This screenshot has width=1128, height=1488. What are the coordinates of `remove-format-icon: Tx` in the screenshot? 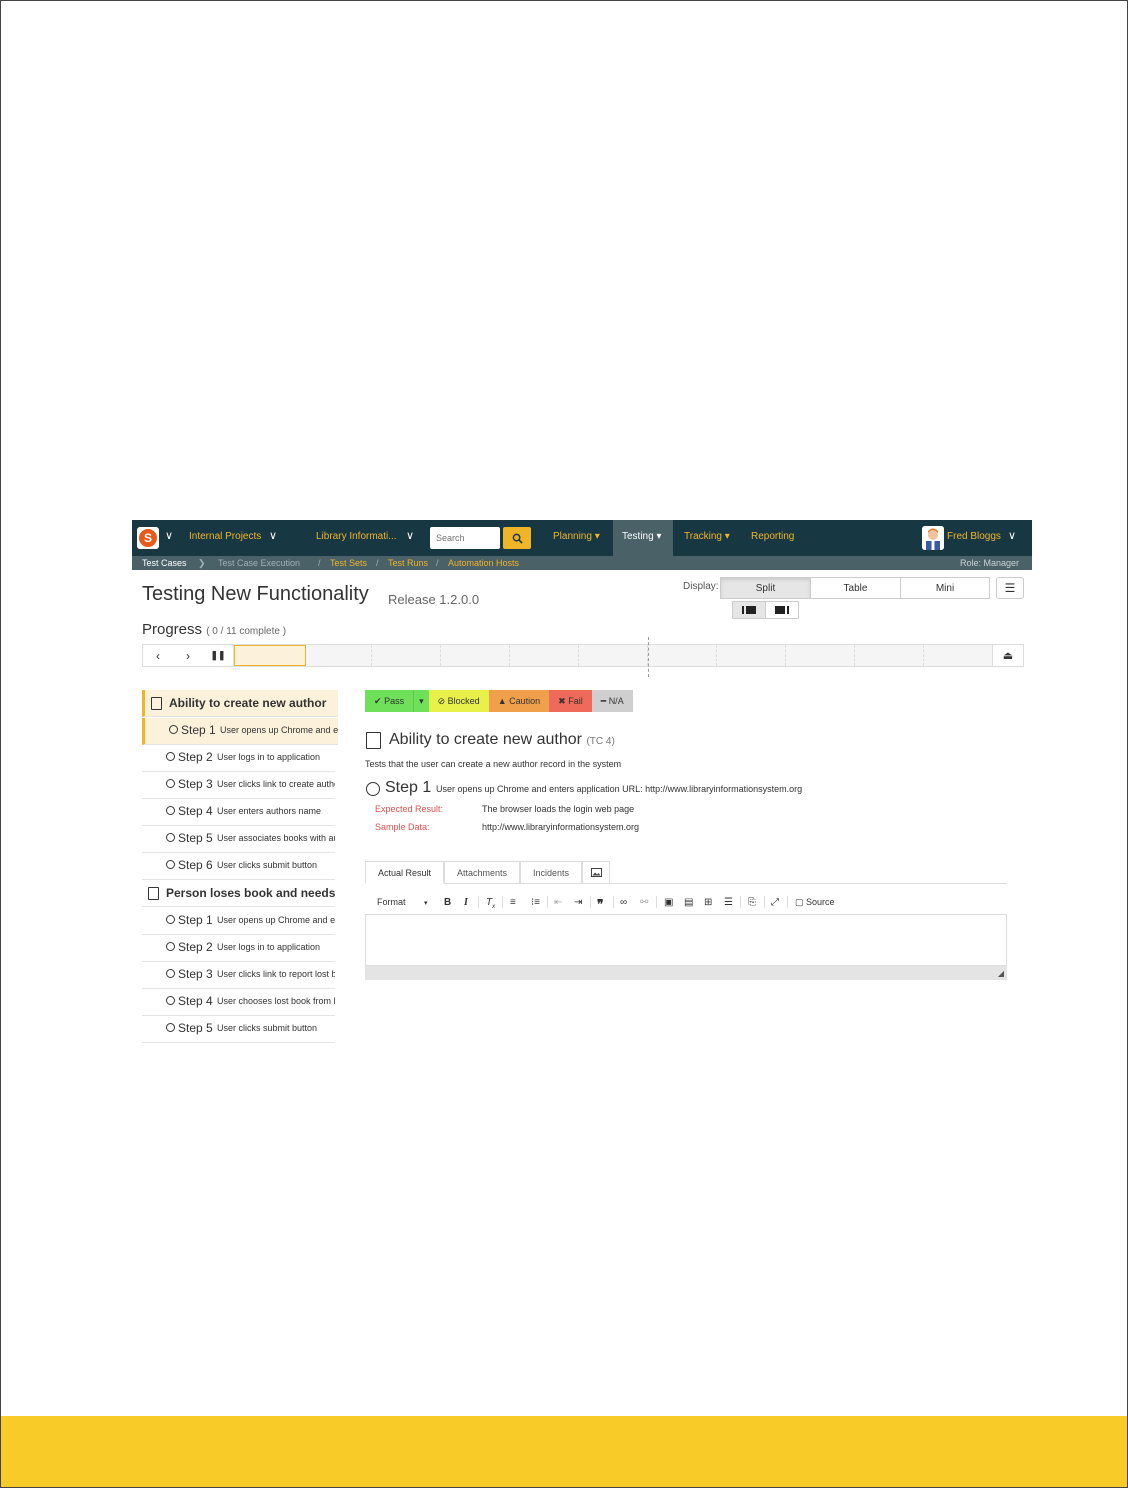 It's located at (490, 903).